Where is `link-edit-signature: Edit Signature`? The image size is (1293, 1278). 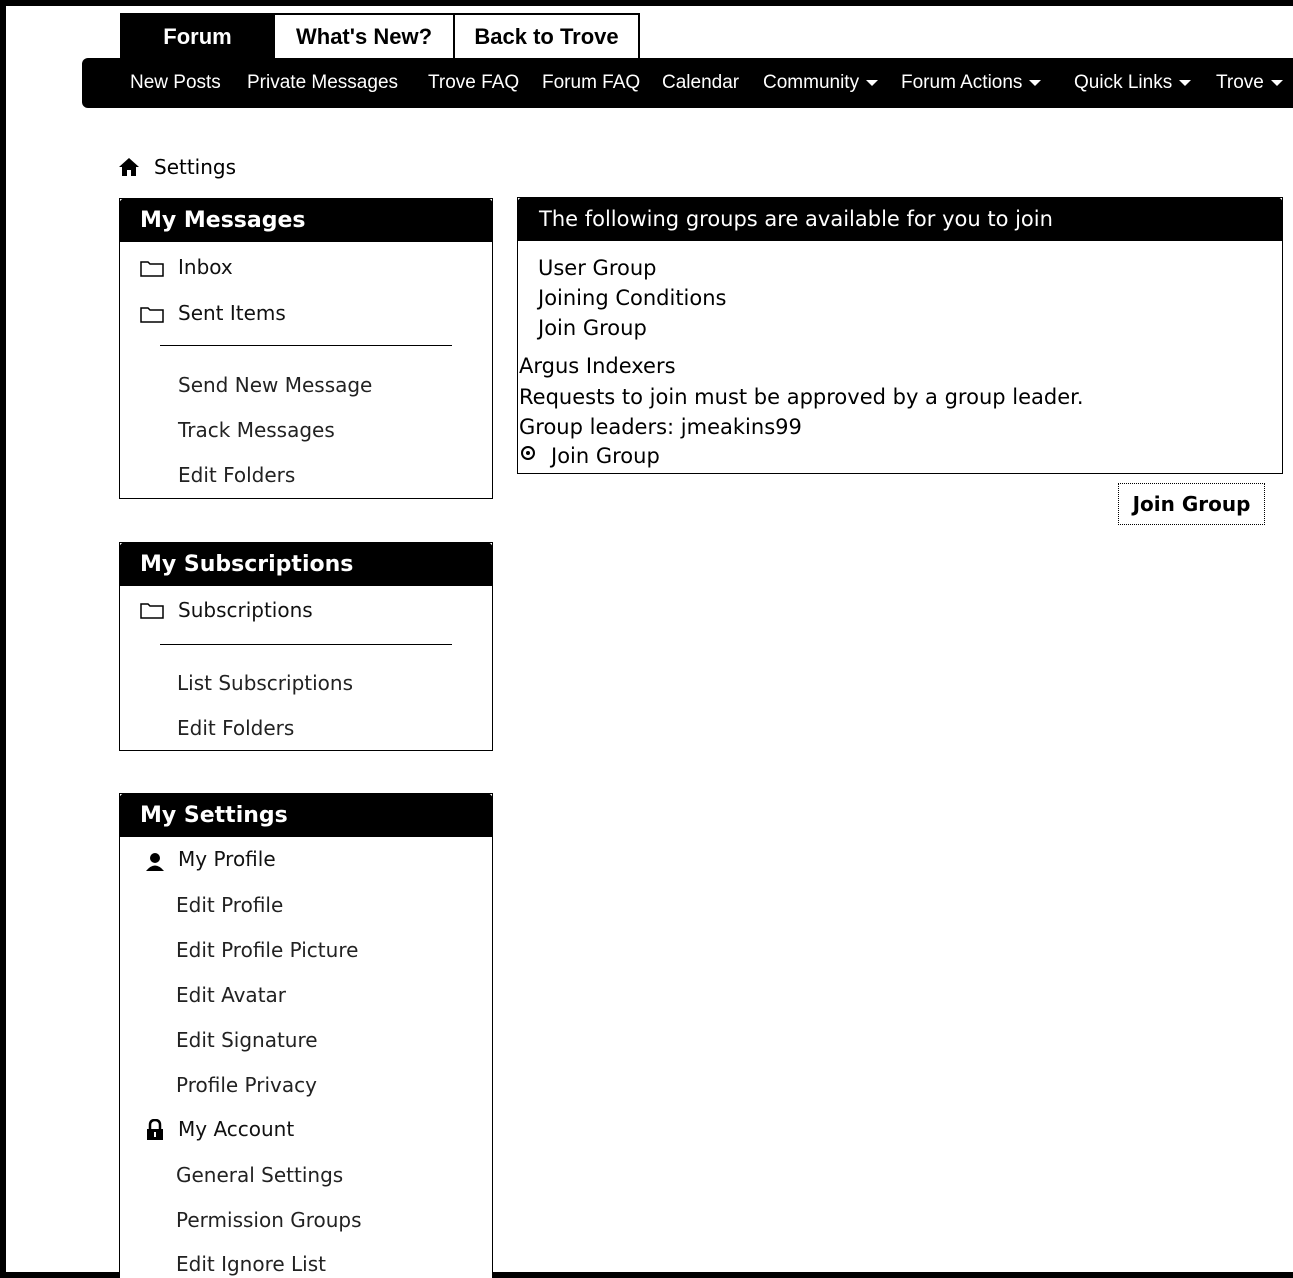
link-edit-signature: Edit Signature is located at coordinates (247, 1040).